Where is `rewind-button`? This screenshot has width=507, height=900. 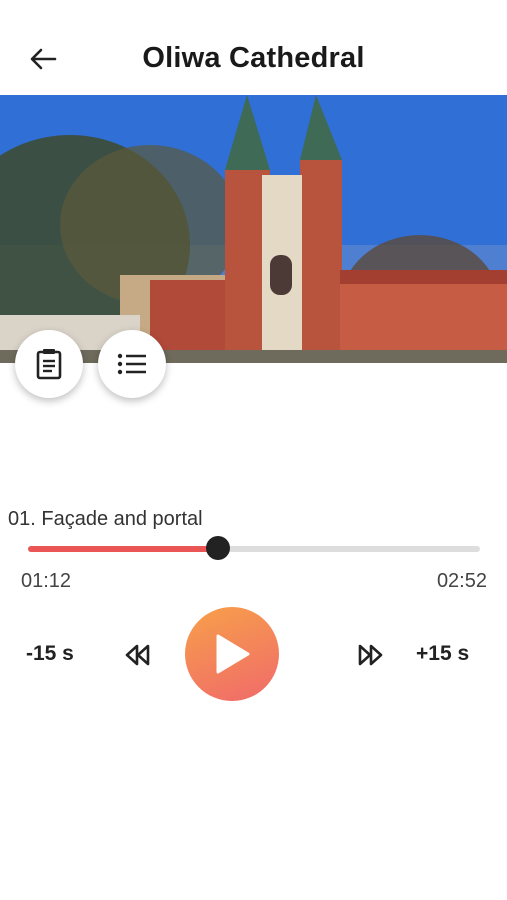
rewind-button is located at coordinates (137, 655).